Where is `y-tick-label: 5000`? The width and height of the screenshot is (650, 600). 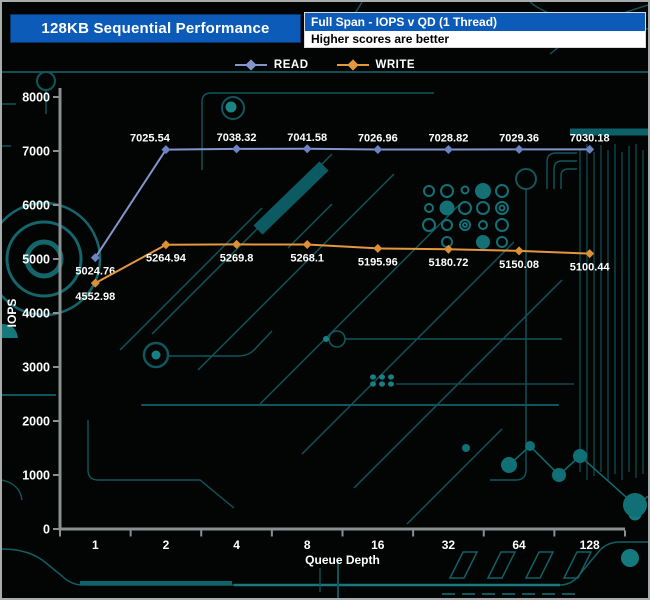
y-tick-label: 5000 is located at coordinates (36, 260).